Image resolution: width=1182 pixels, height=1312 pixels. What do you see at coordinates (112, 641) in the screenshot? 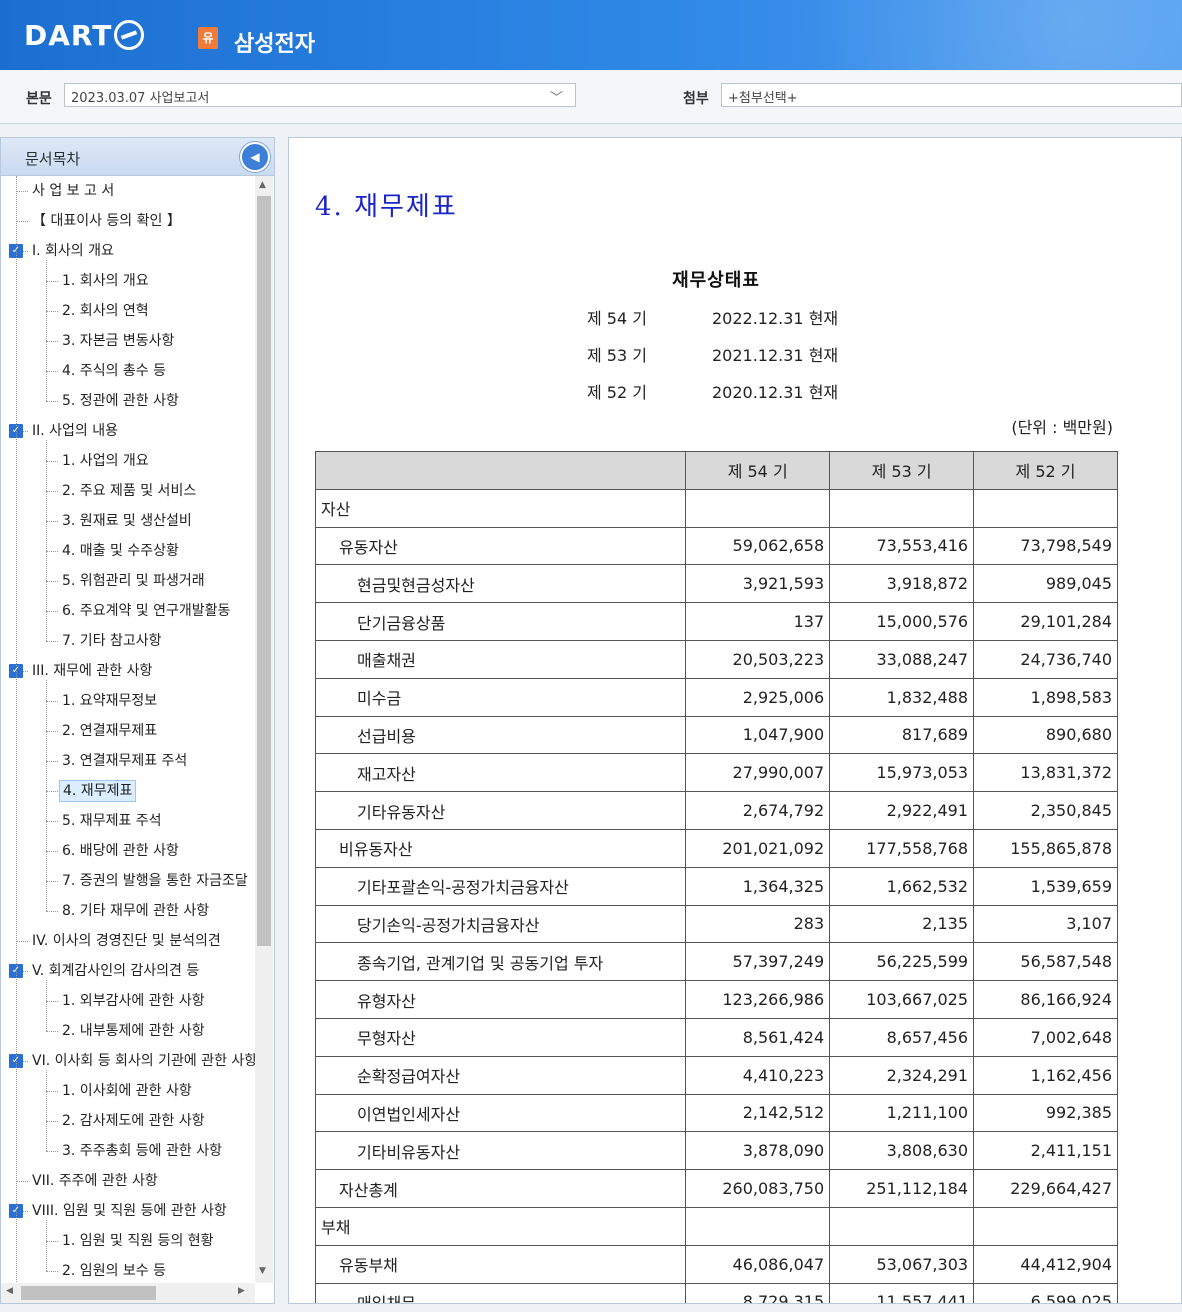
I see `toc-item: 7. 기타 참고사항` at bounding box center [112, 641].